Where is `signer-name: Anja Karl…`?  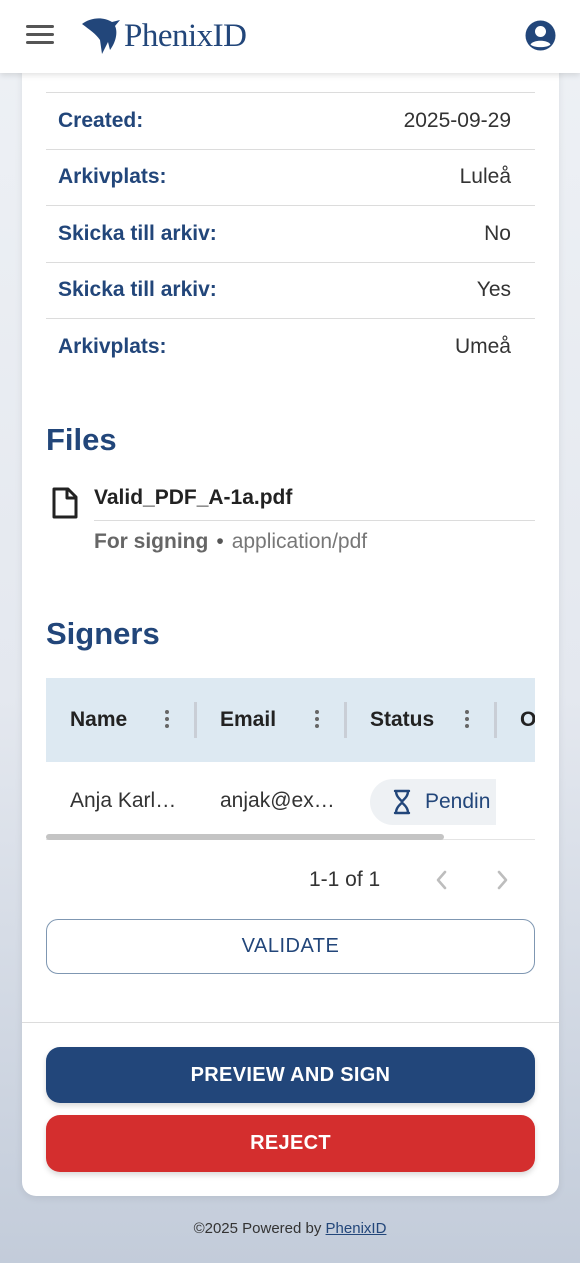 signer-name: Anja Karl… is located at coordinates (123, 800).